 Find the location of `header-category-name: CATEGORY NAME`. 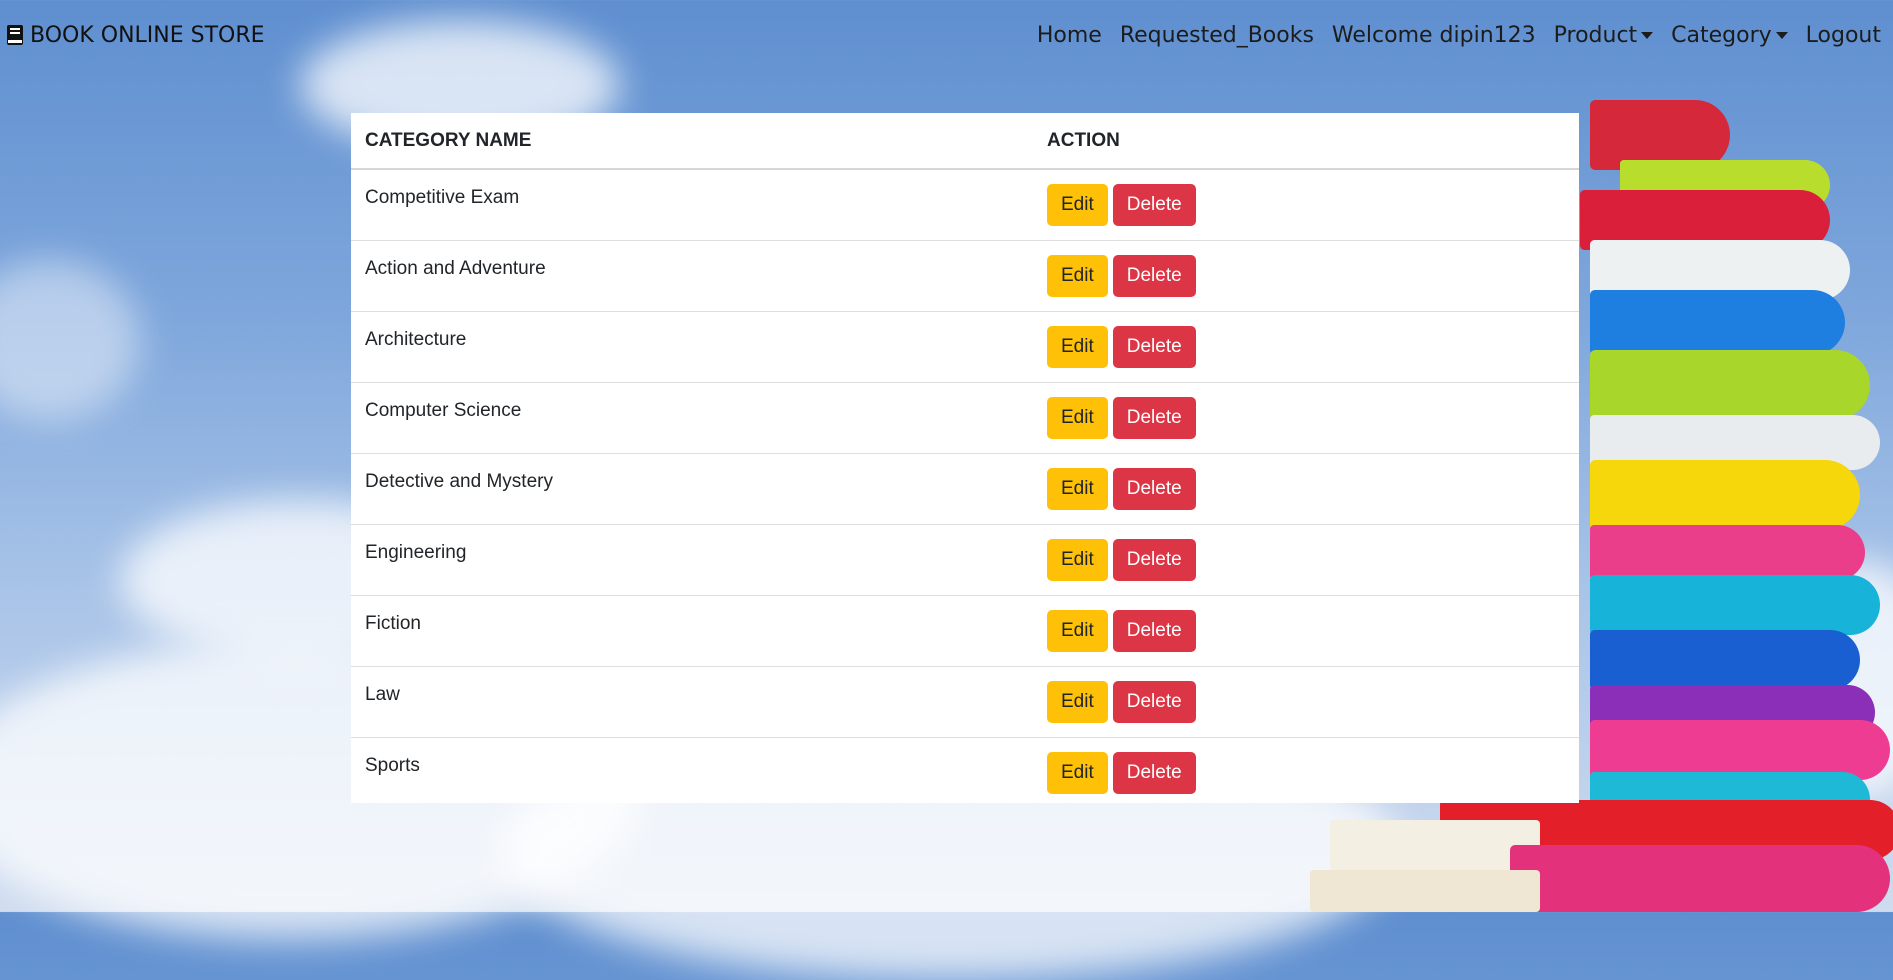

header-category-name: CATEGORY NAME is located at coordinates (692, 141).